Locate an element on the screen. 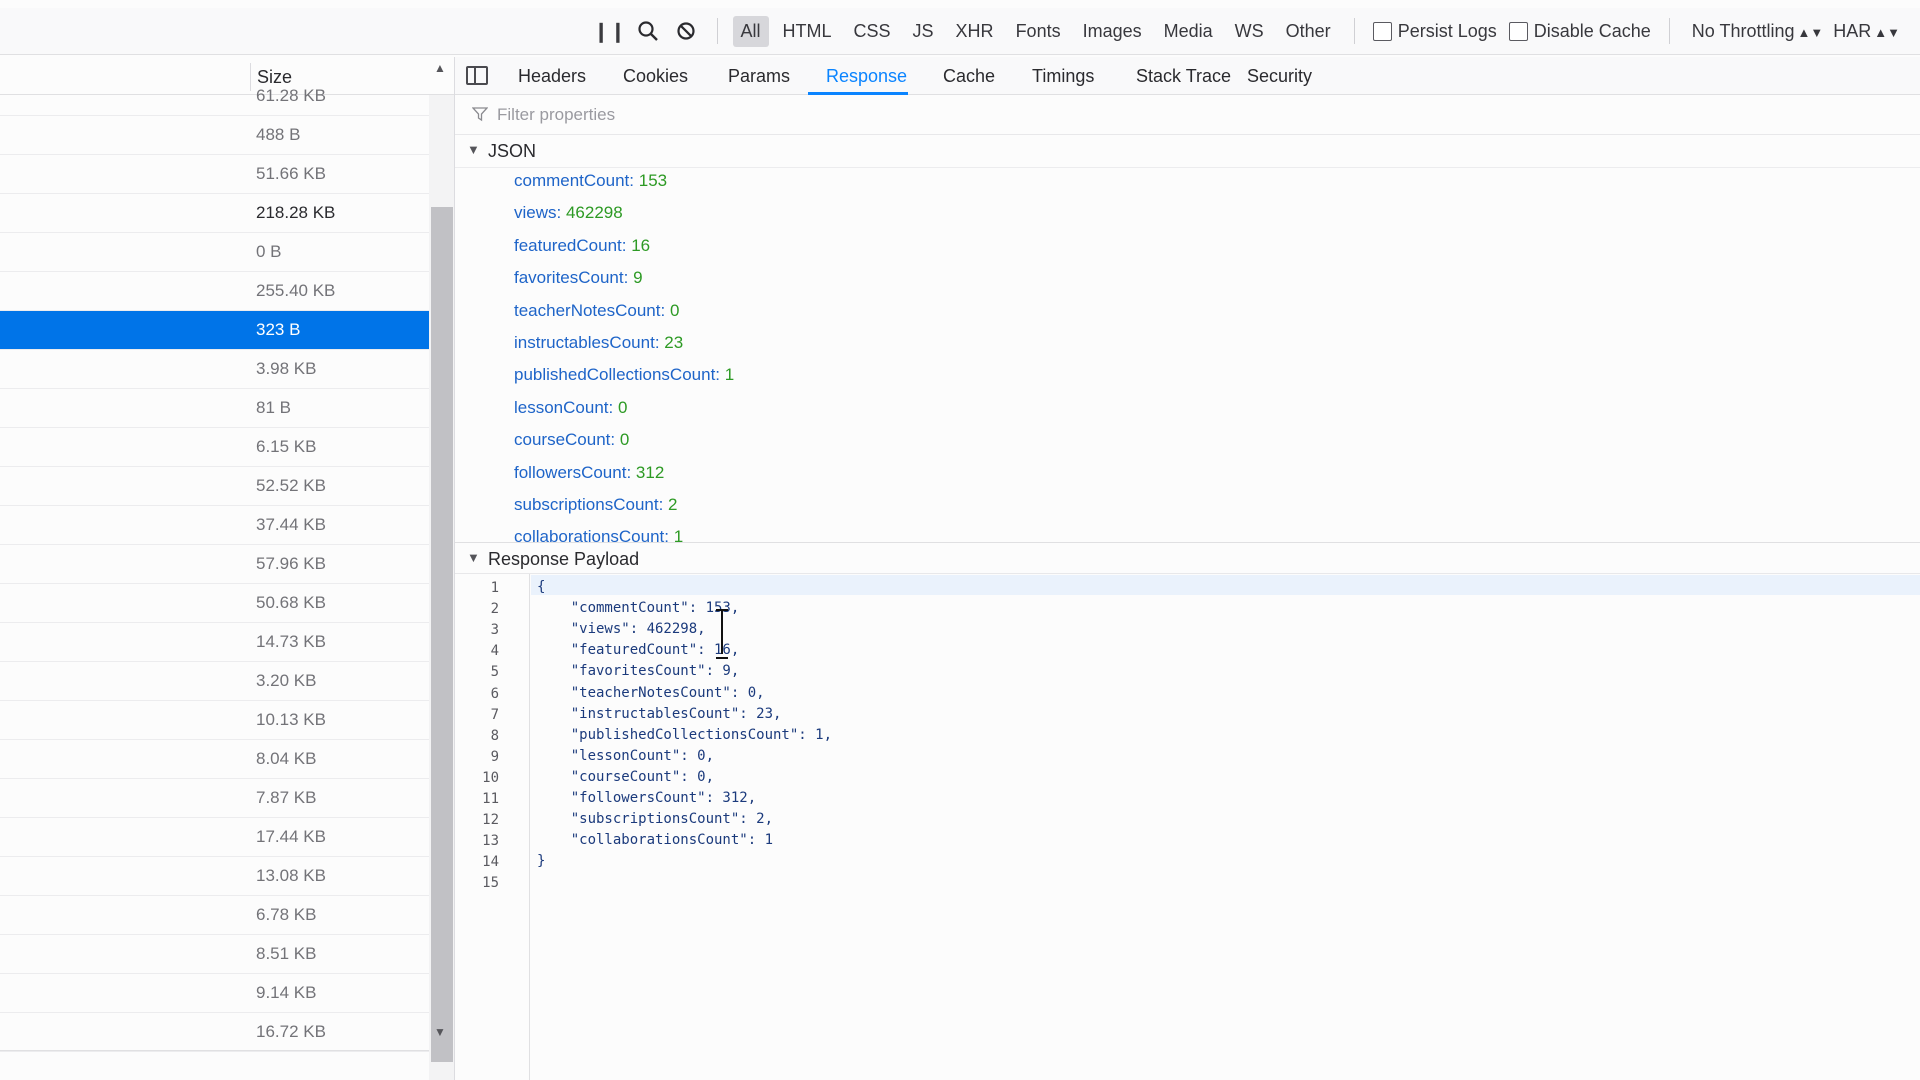 The width and height of the screenshot is (1920, 1080). filter-js: JS is located at coordinates (923, 31).